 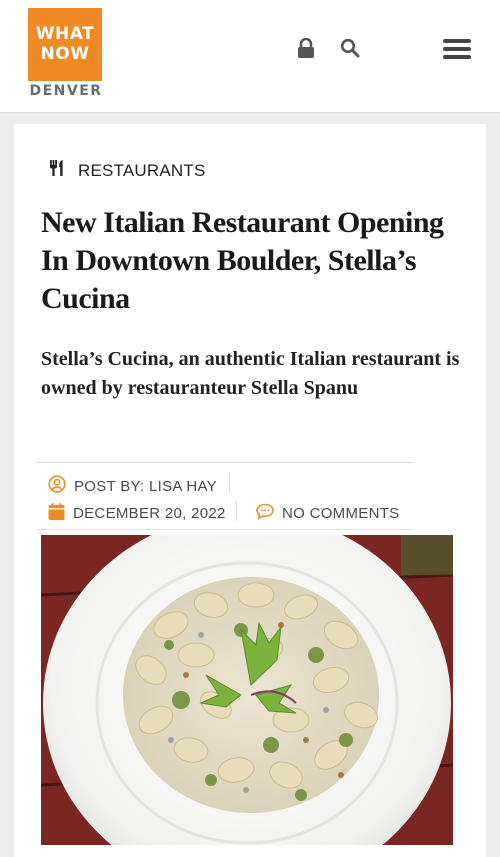 I want to click on site-logo: WHAT NOW DENVER, so click(x=66, y=54).